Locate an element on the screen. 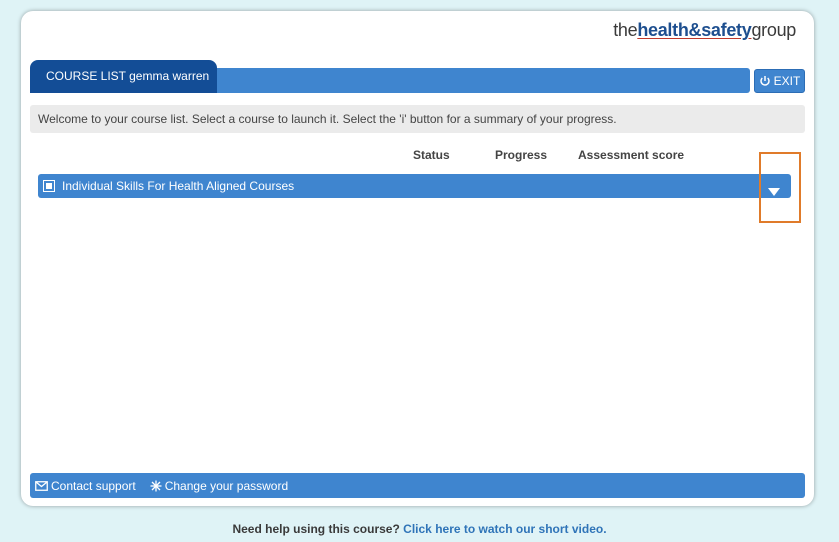 The width and height of the screenshot is (839, 542). company-logo: thehealth&safetygroup is located at coordinates (704, 30).